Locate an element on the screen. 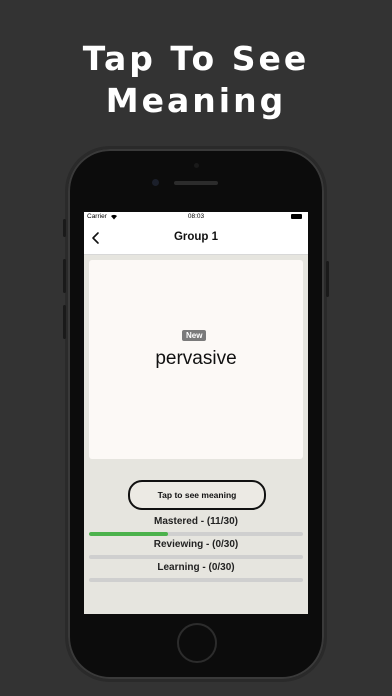  earpiece-speaker is located at coordinates (196, 183).